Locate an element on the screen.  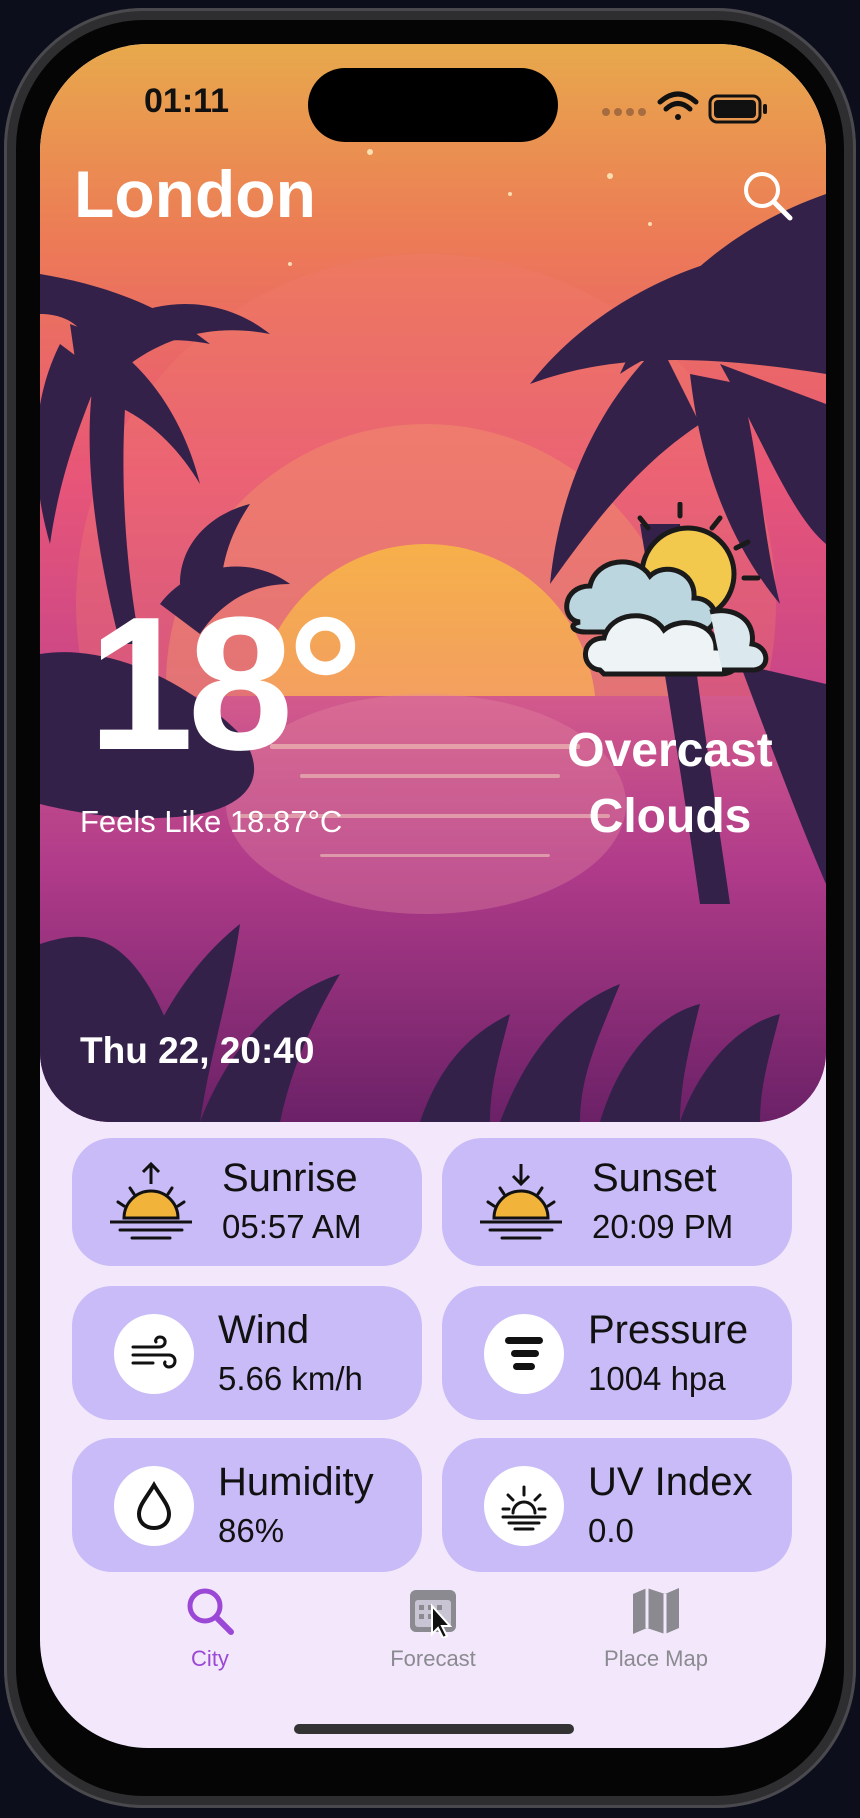
nav-item-place-map: Place Map is located at coordinates (656, 1634).